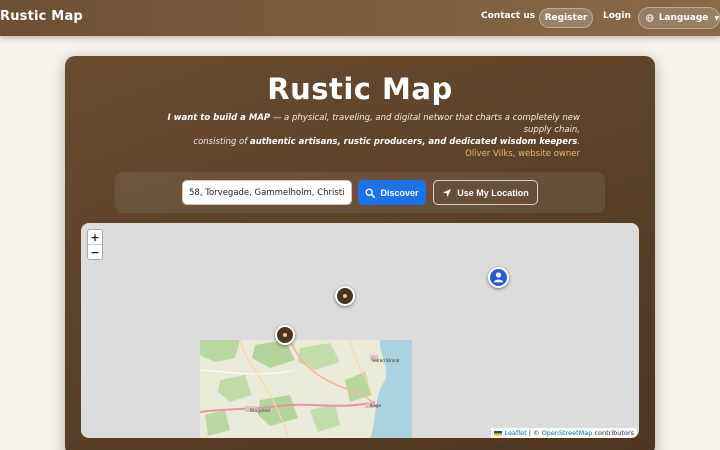 Image resolution: width=720 pixels, height=450 pixels. Describe the element at coordinates (650, 18) in the screenshot. I see `globe-icon` at that location.